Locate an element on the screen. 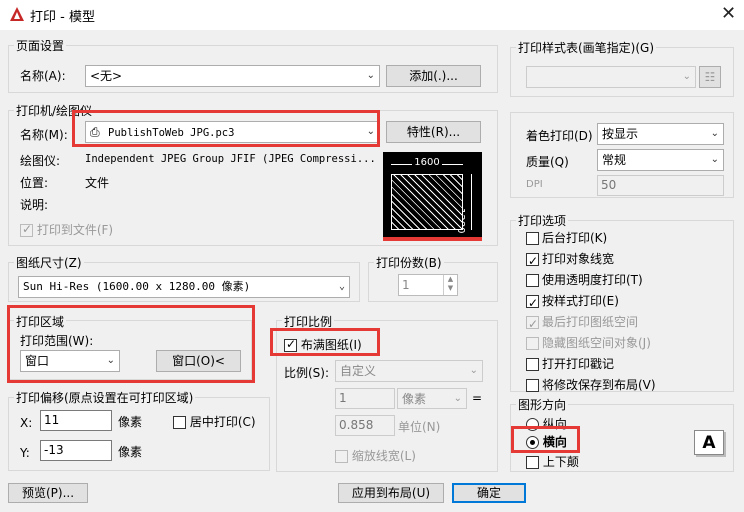 This screenshot has width=744, height=512. paper-size-select: Sun Hi-Res (1600.00 x 1280.00 像素) ⌄ is located at coordinates (184, 287).